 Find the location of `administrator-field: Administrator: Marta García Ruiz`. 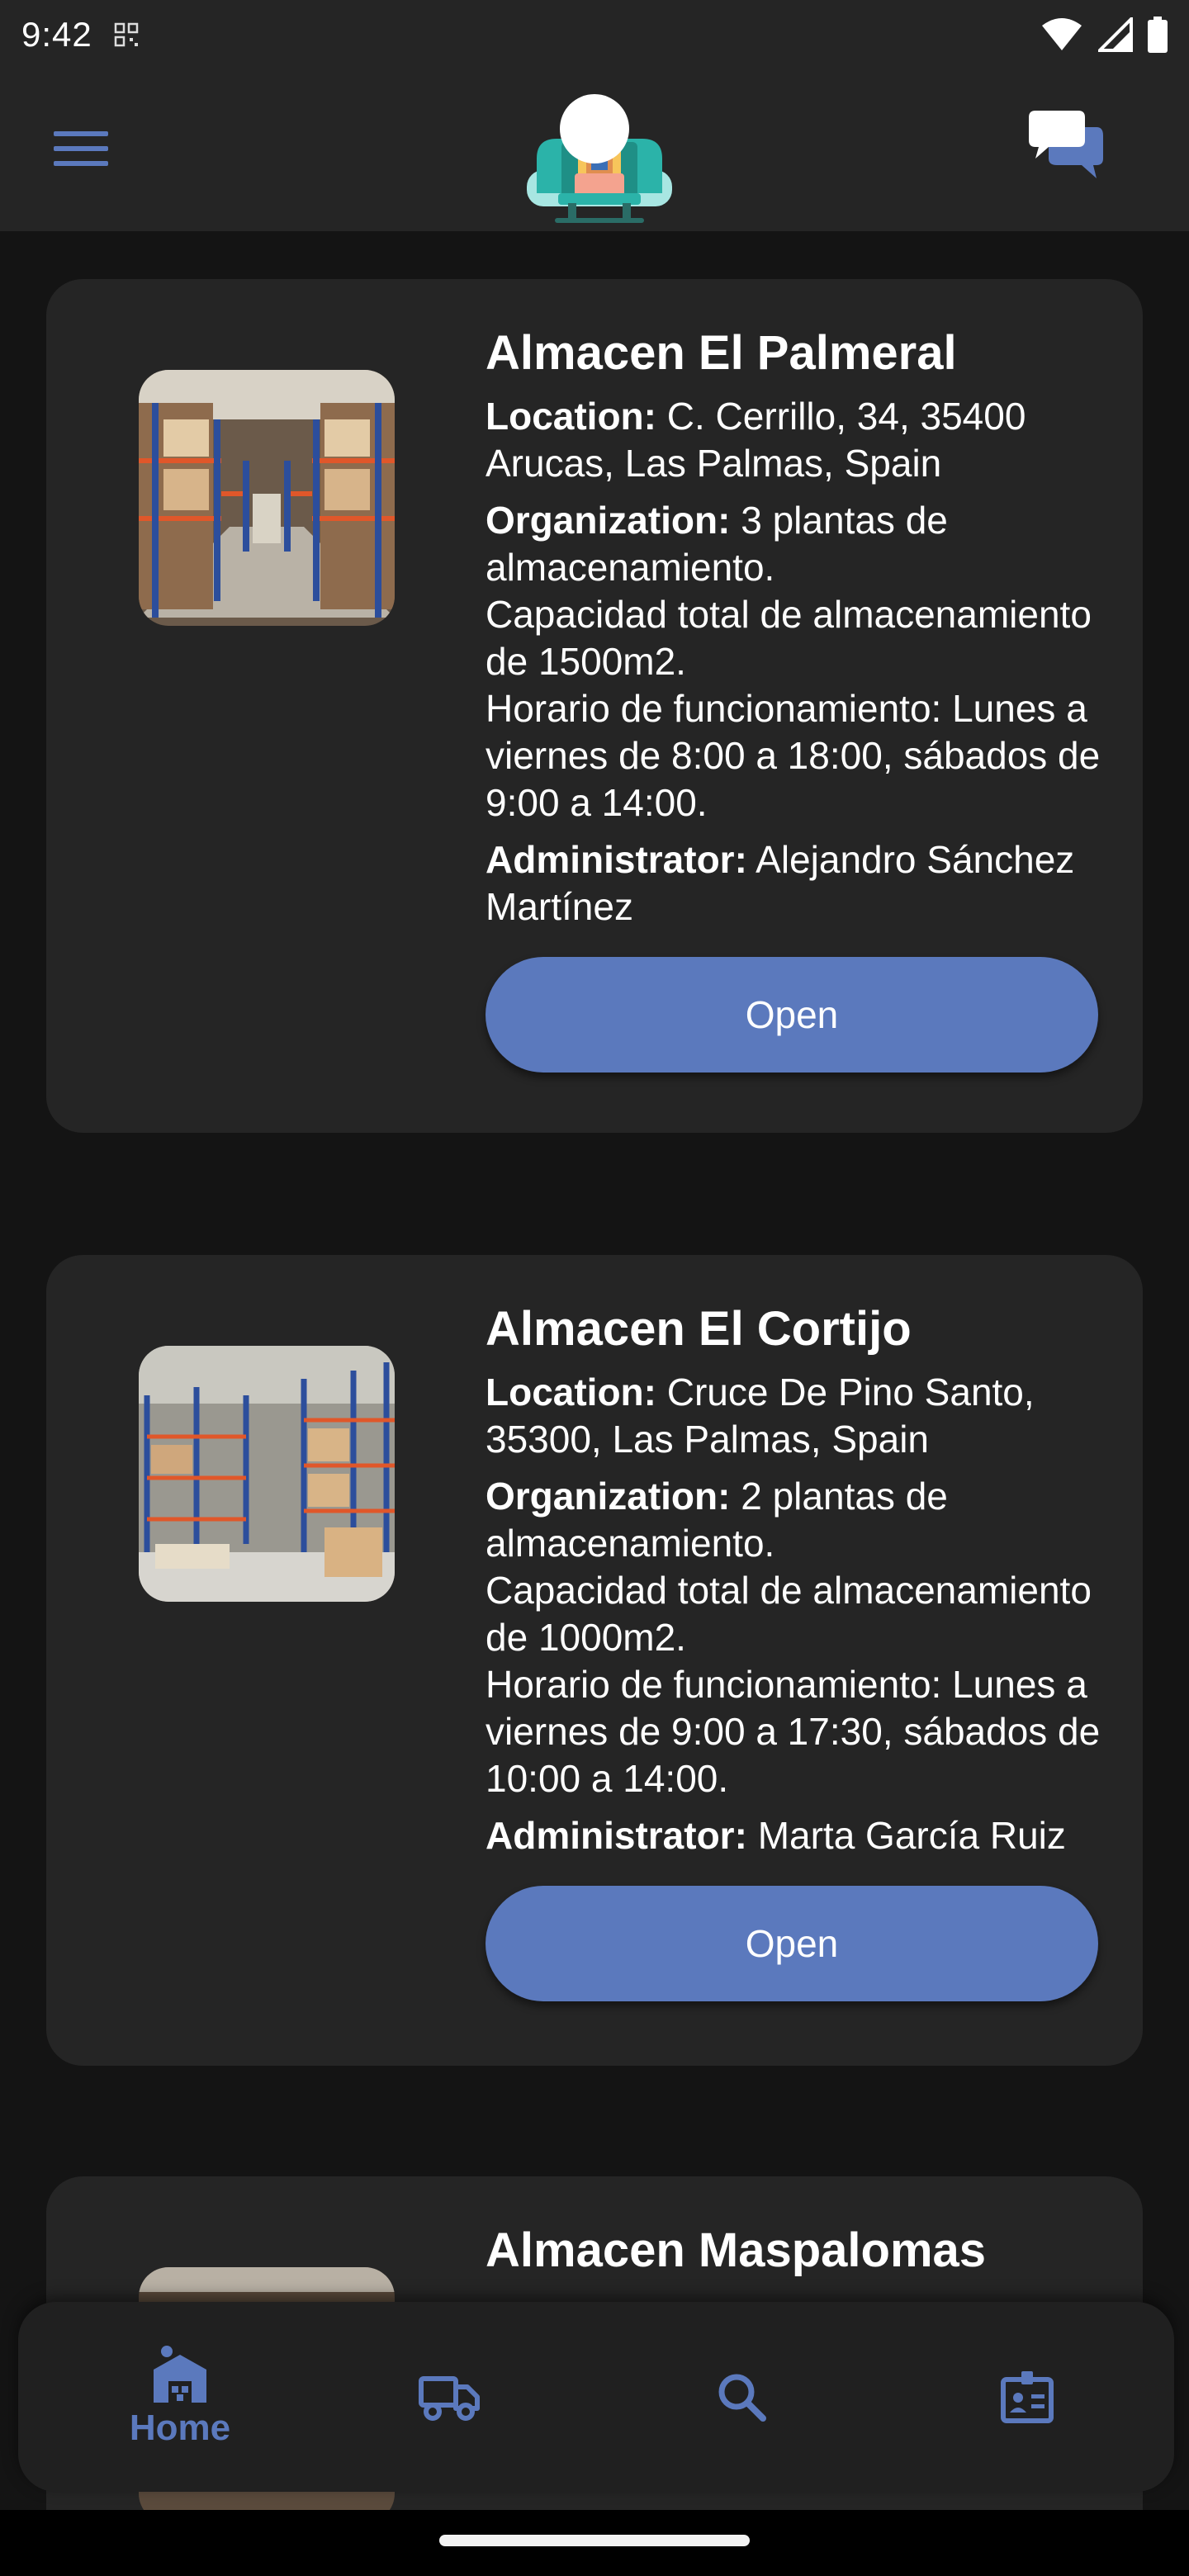

administrator-field: Administrator: Marta García Ruiz is located at coordinates (799, 1835).